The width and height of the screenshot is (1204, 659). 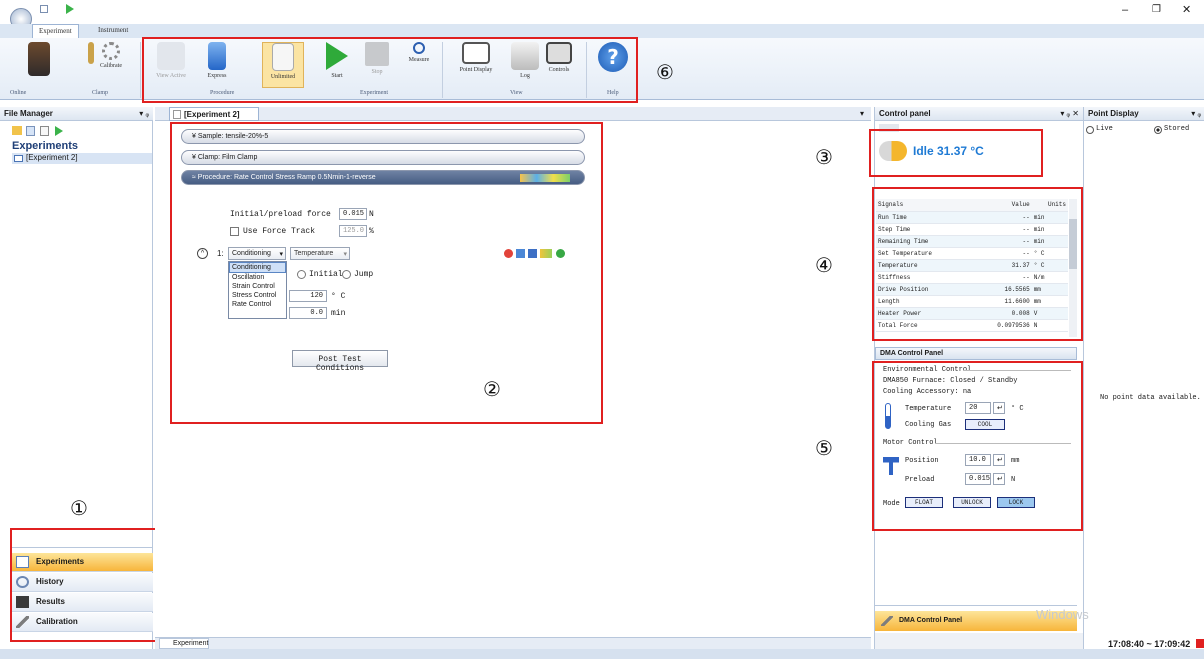 I want to click on window-maximize-button: ❐, so click(x=1156, y=9).